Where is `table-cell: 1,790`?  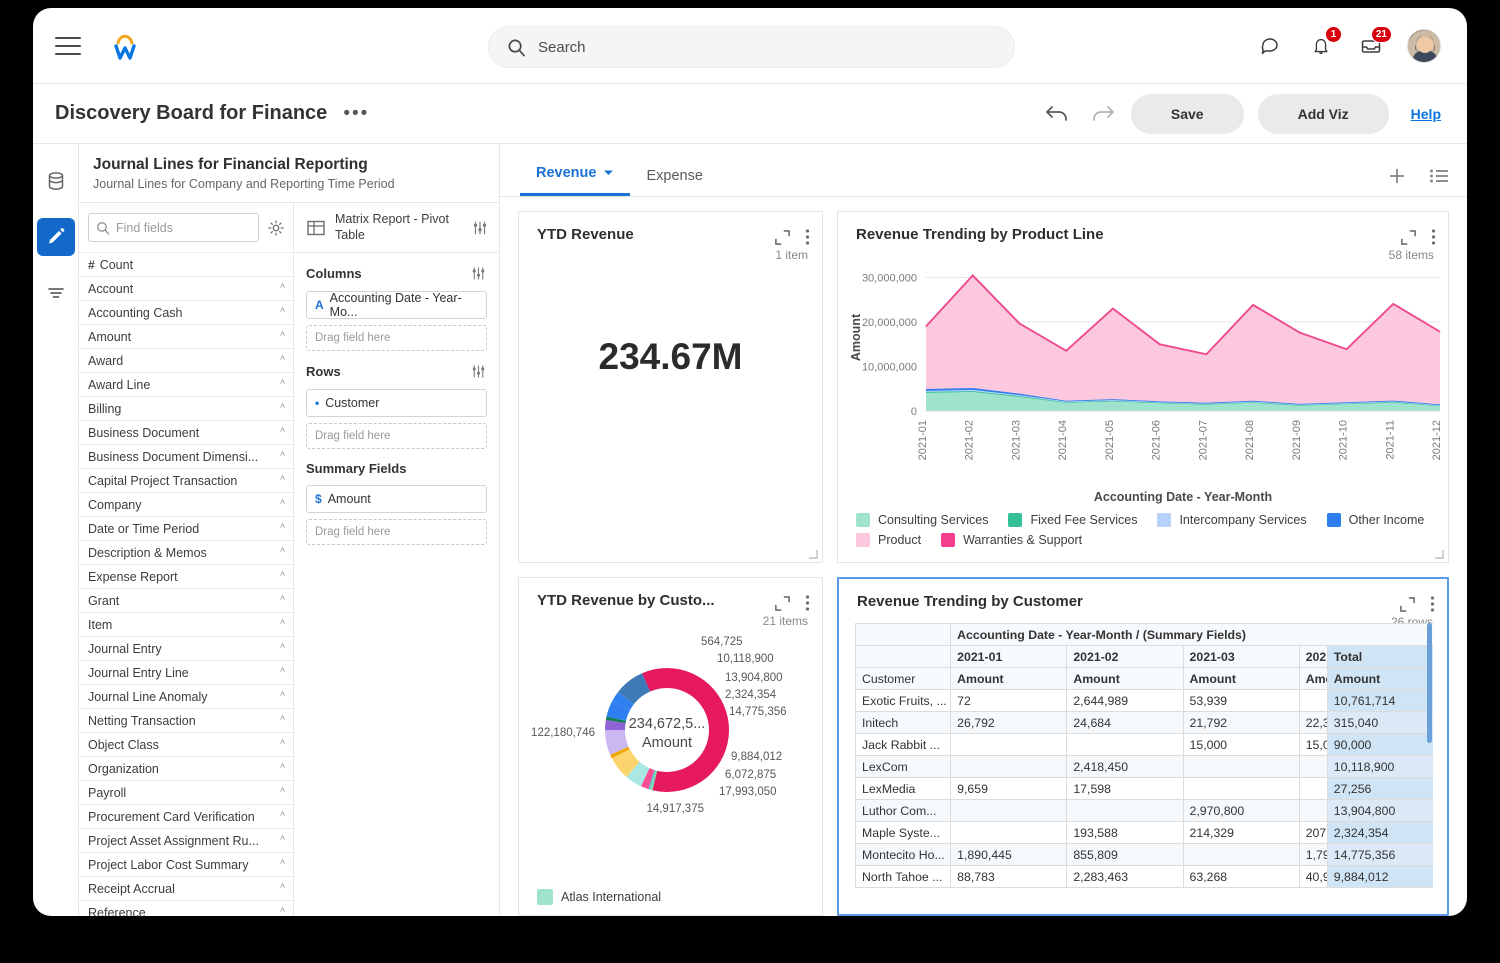
table-cell: 1,790 is located at coordinates (1313, 854).